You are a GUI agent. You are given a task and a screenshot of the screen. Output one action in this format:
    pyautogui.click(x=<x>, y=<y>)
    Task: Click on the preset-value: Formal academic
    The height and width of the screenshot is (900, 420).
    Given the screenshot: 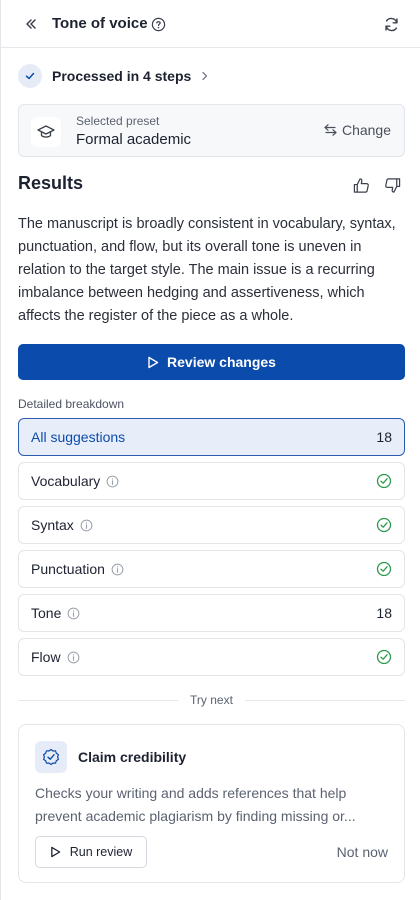 What is the action you would take?
    pyautogui.click(x=134, y=139)
    